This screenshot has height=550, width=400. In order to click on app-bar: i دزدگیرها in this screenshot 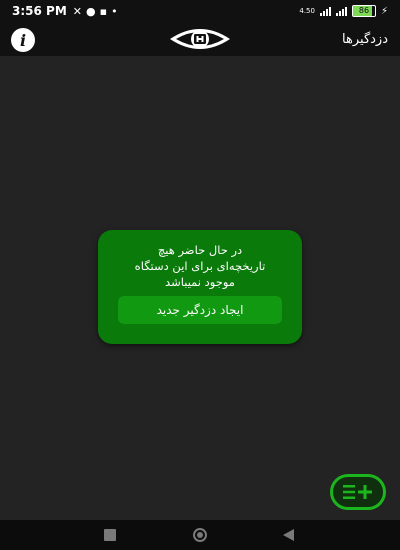, I will do `click(200, 39)`.